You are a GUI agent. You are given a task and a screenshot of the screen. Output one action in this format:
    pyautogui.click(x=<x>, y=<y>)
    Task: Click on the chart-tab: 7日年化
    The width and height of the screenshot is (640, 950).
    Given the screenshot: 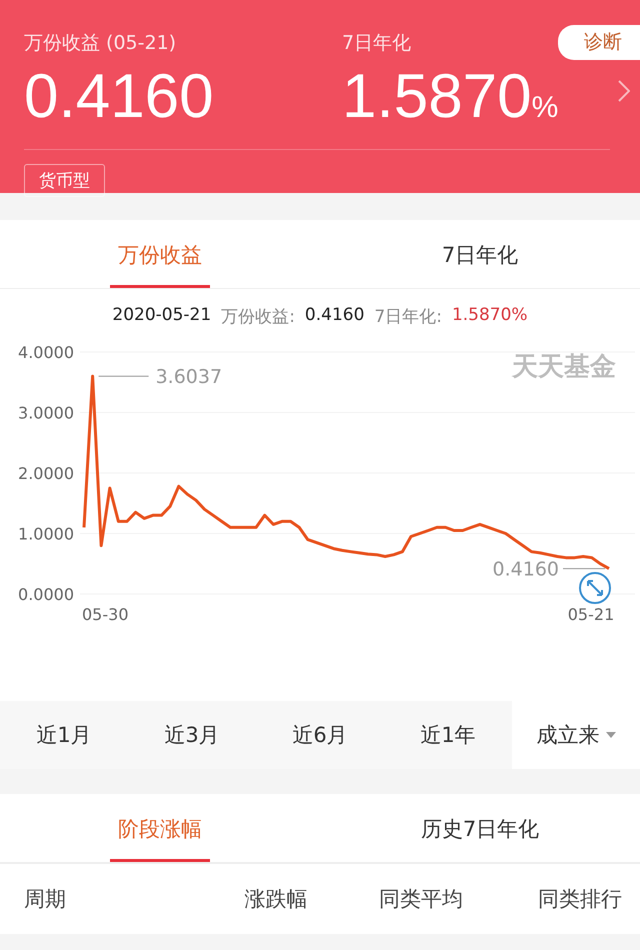 What is the action you would take?
    pyautogui.click(x=480, y=254)
    